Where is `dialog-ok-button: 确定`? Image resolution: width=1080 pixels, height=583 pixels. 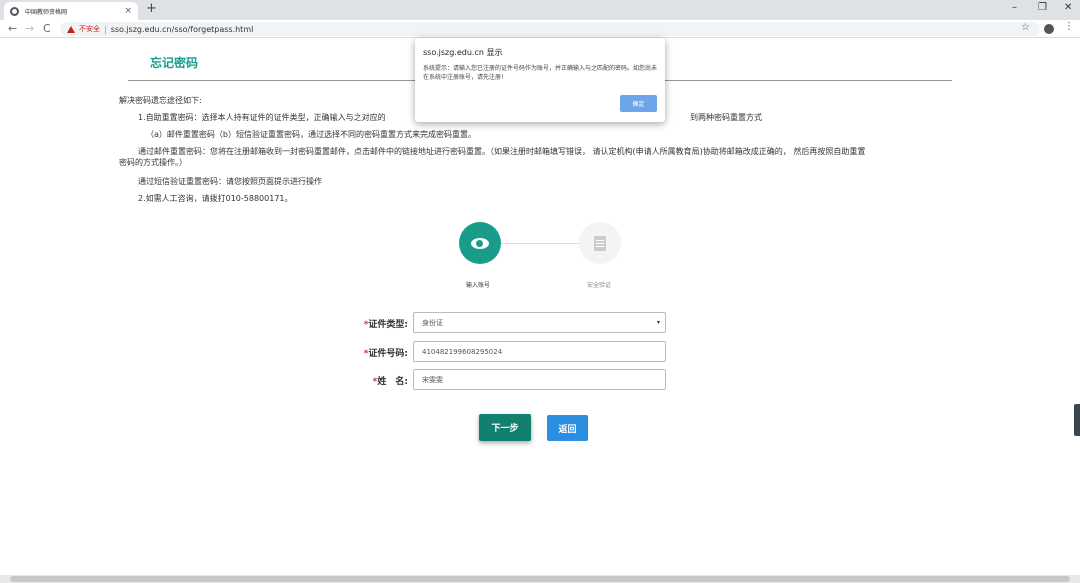 dialog-ok-button: 确定 is located at coordinates (638, 103).